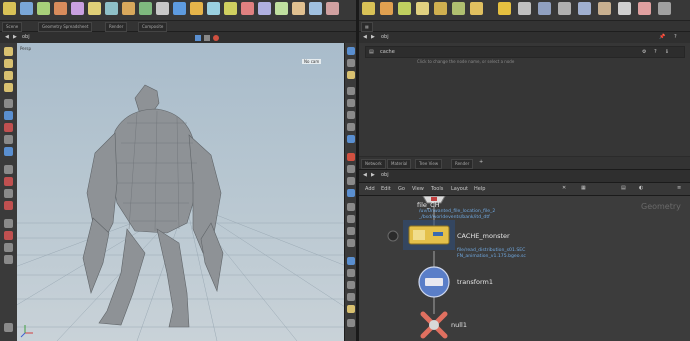 The height and width of the screenshot is (341, 690). What do you see at coordinates (8, 63) in the screenshot?
I see `move-tool-icon` at bounding box center [8, 63].